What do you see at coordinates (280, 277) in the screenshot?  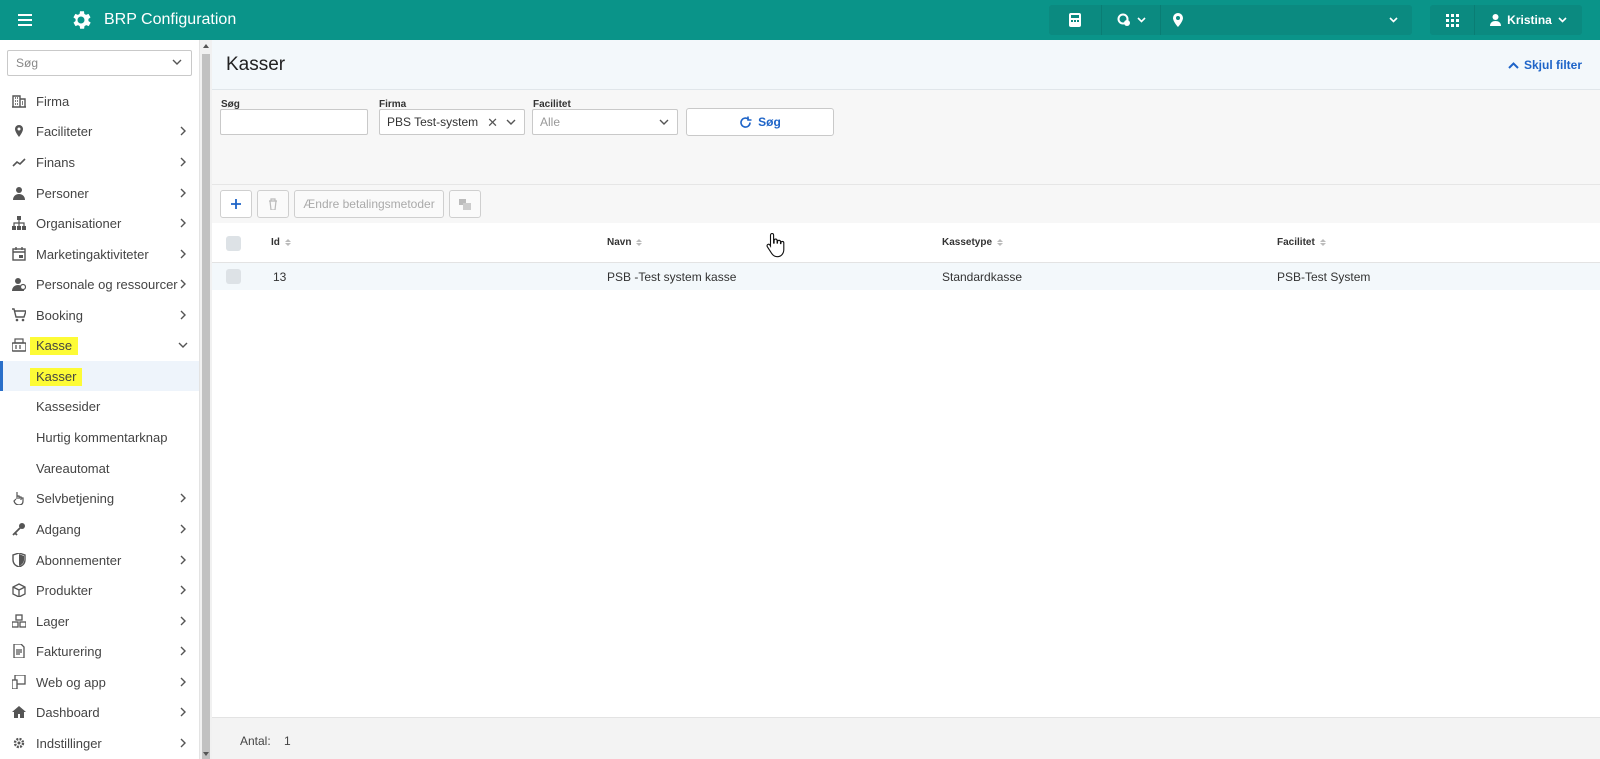 I see `cell-id: 13` at bounding box center [280, 277].